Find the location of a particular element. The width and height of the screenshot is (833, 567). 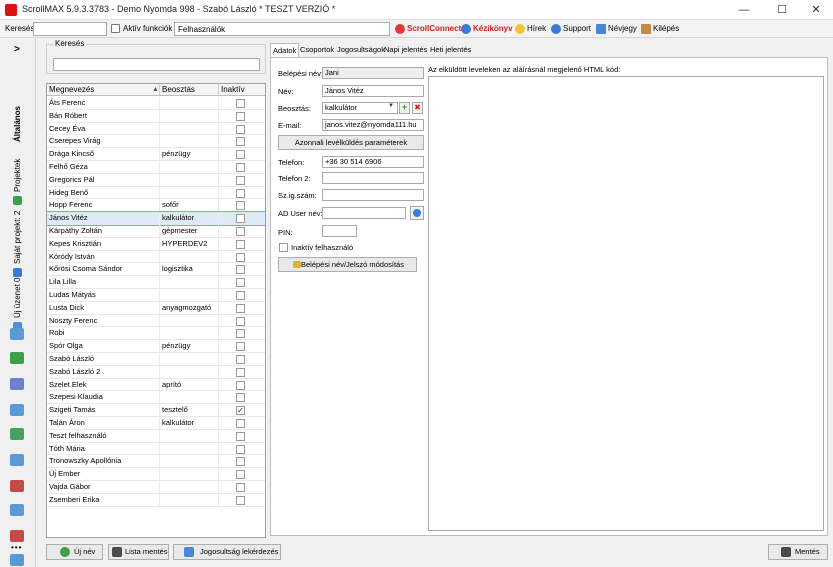

email-field: janos.vitez@nyomda111.hu is located at coordinates (373, 125).